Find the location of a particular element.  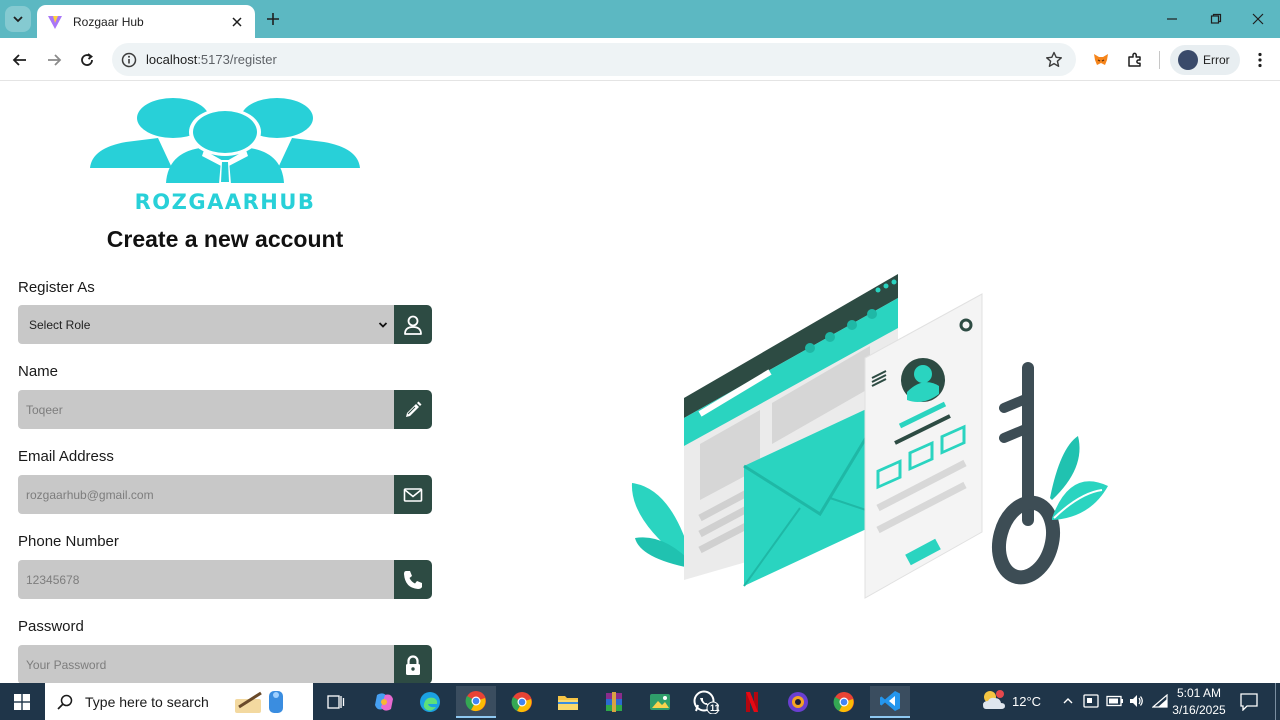

email-label: Email Address is located at coordinates (66, 456).